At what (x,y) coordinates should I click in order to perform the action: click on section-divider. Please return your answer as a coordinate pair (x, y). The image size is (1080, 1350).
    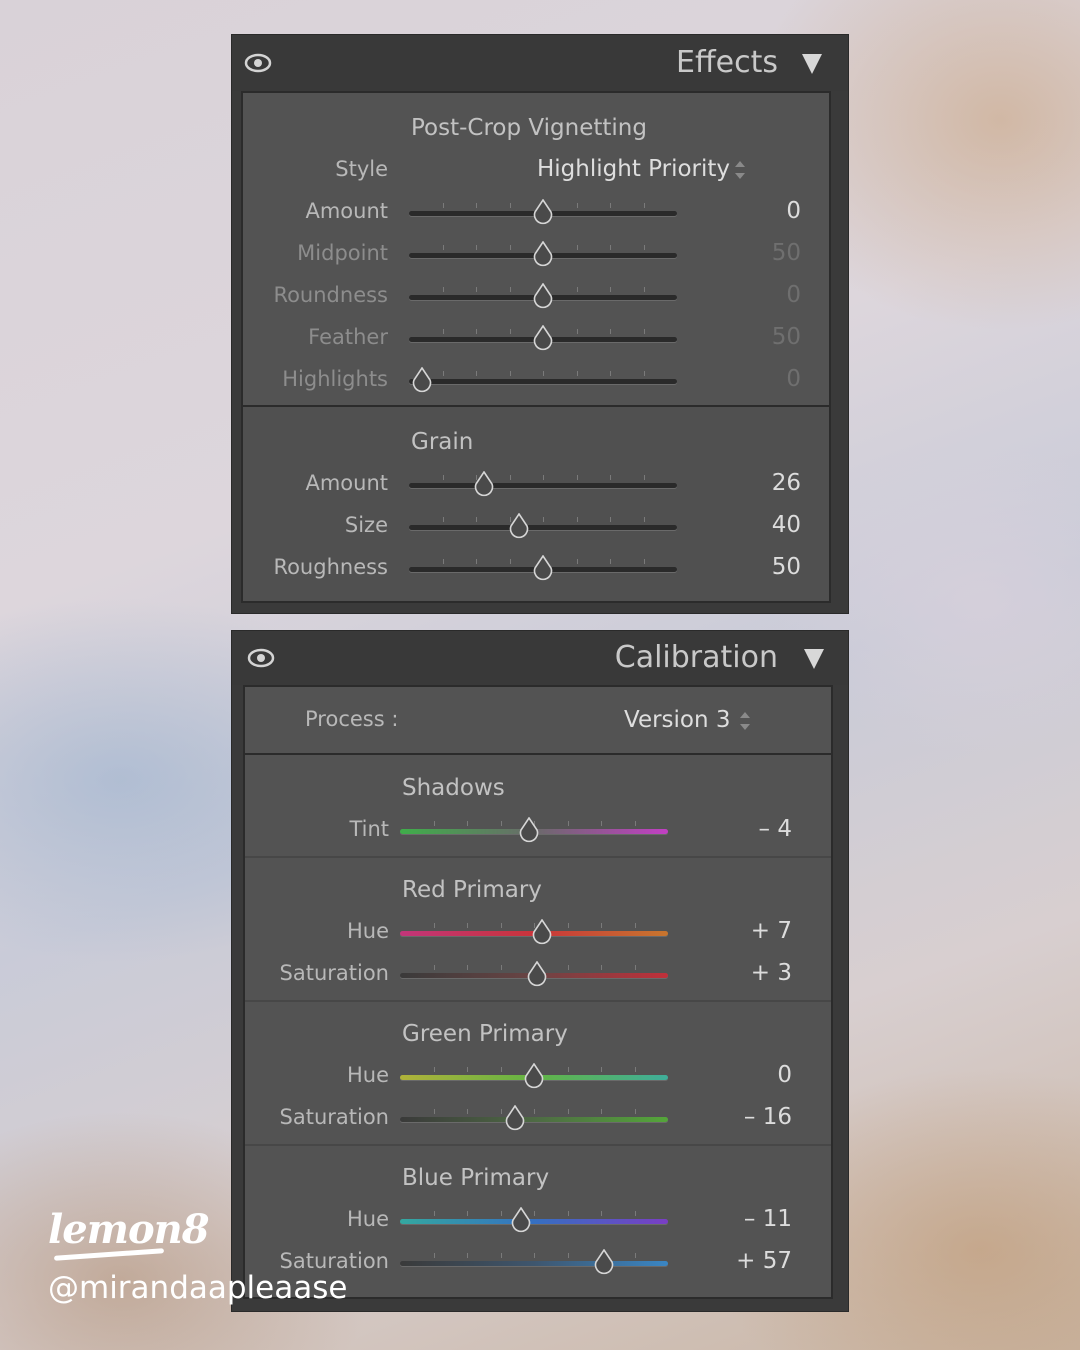
    Looking at the image, I should click on (538, 1001).